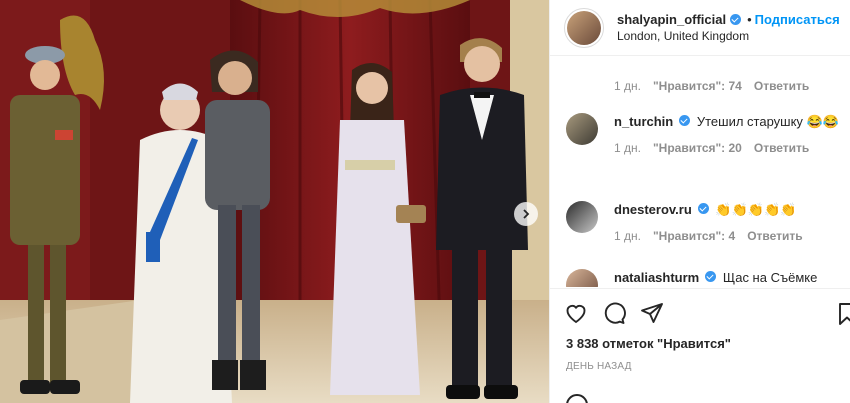 Image resolution: width=850 pixels, height=403 pixels. I want to click on carousel-next-button, so click(526, 214).